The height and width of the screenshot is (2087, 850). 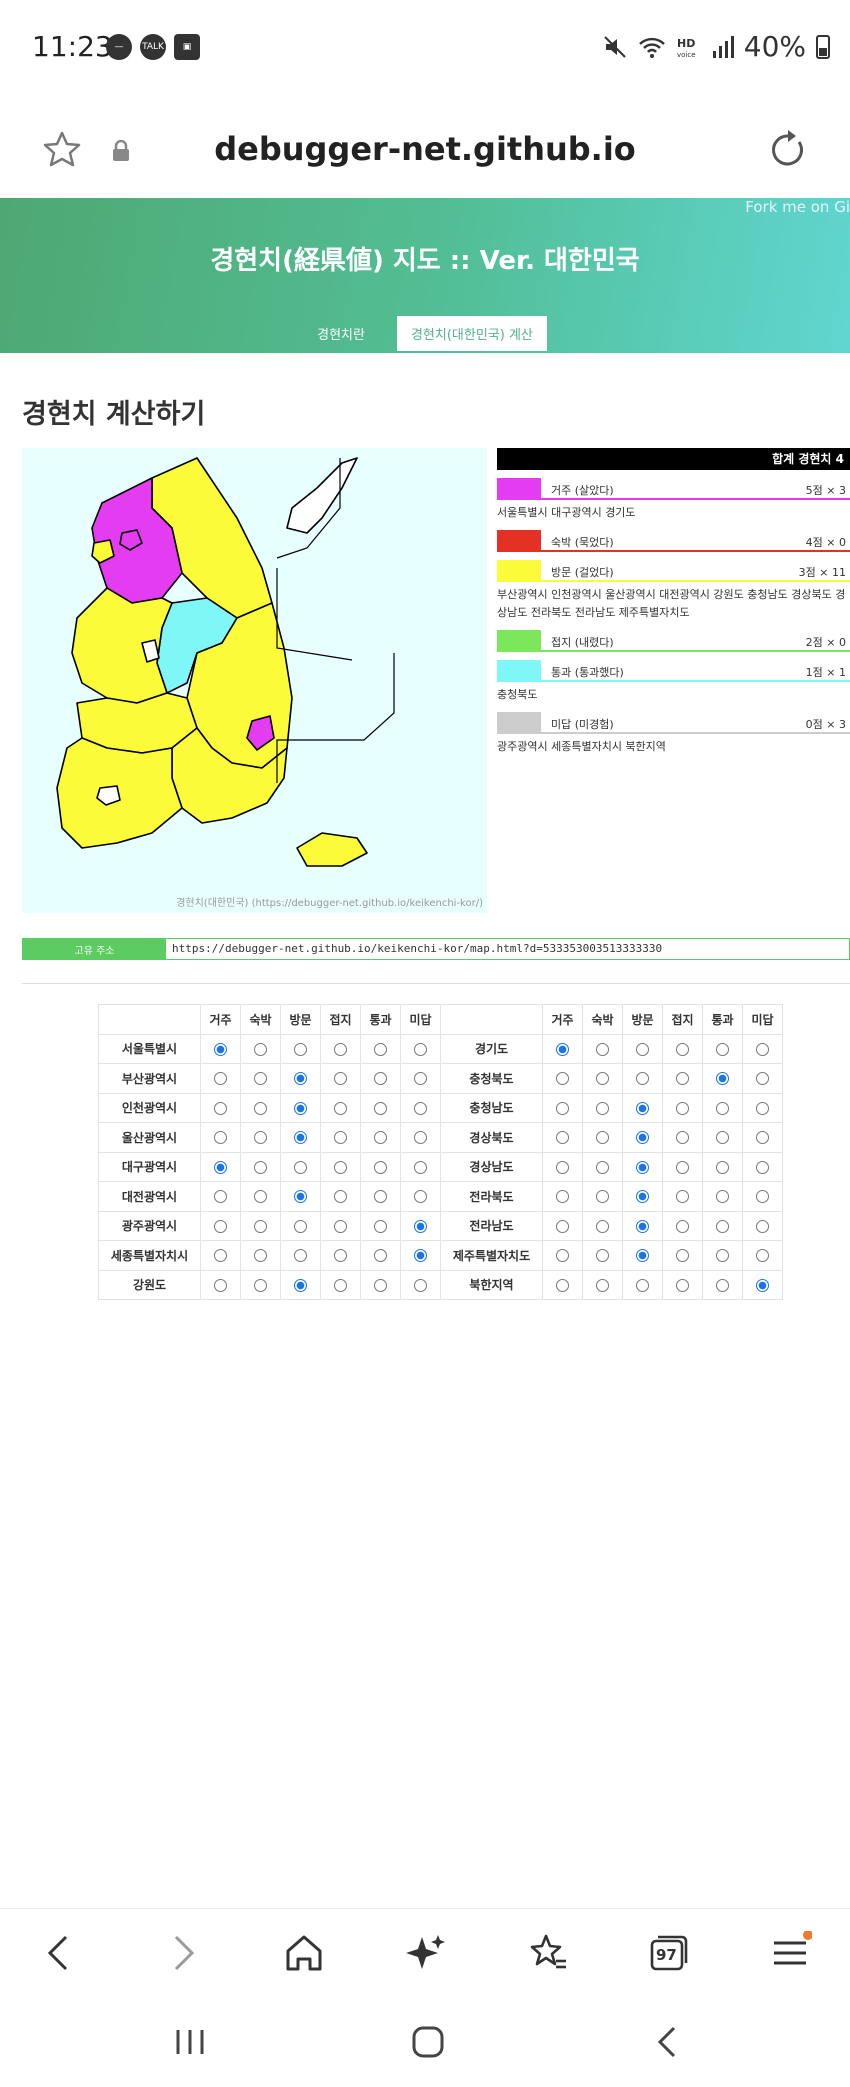 I want to click on region-jeju, so click(x=332, y=849).